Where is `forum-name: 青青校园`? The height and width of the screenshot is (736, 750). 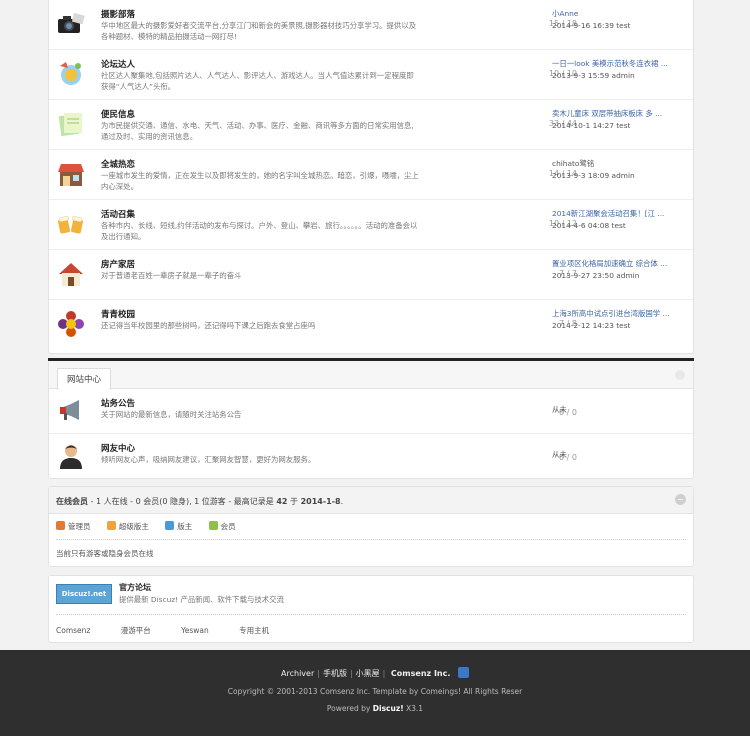 forum-name: 青青校园 is located at coordinates (118, 314).